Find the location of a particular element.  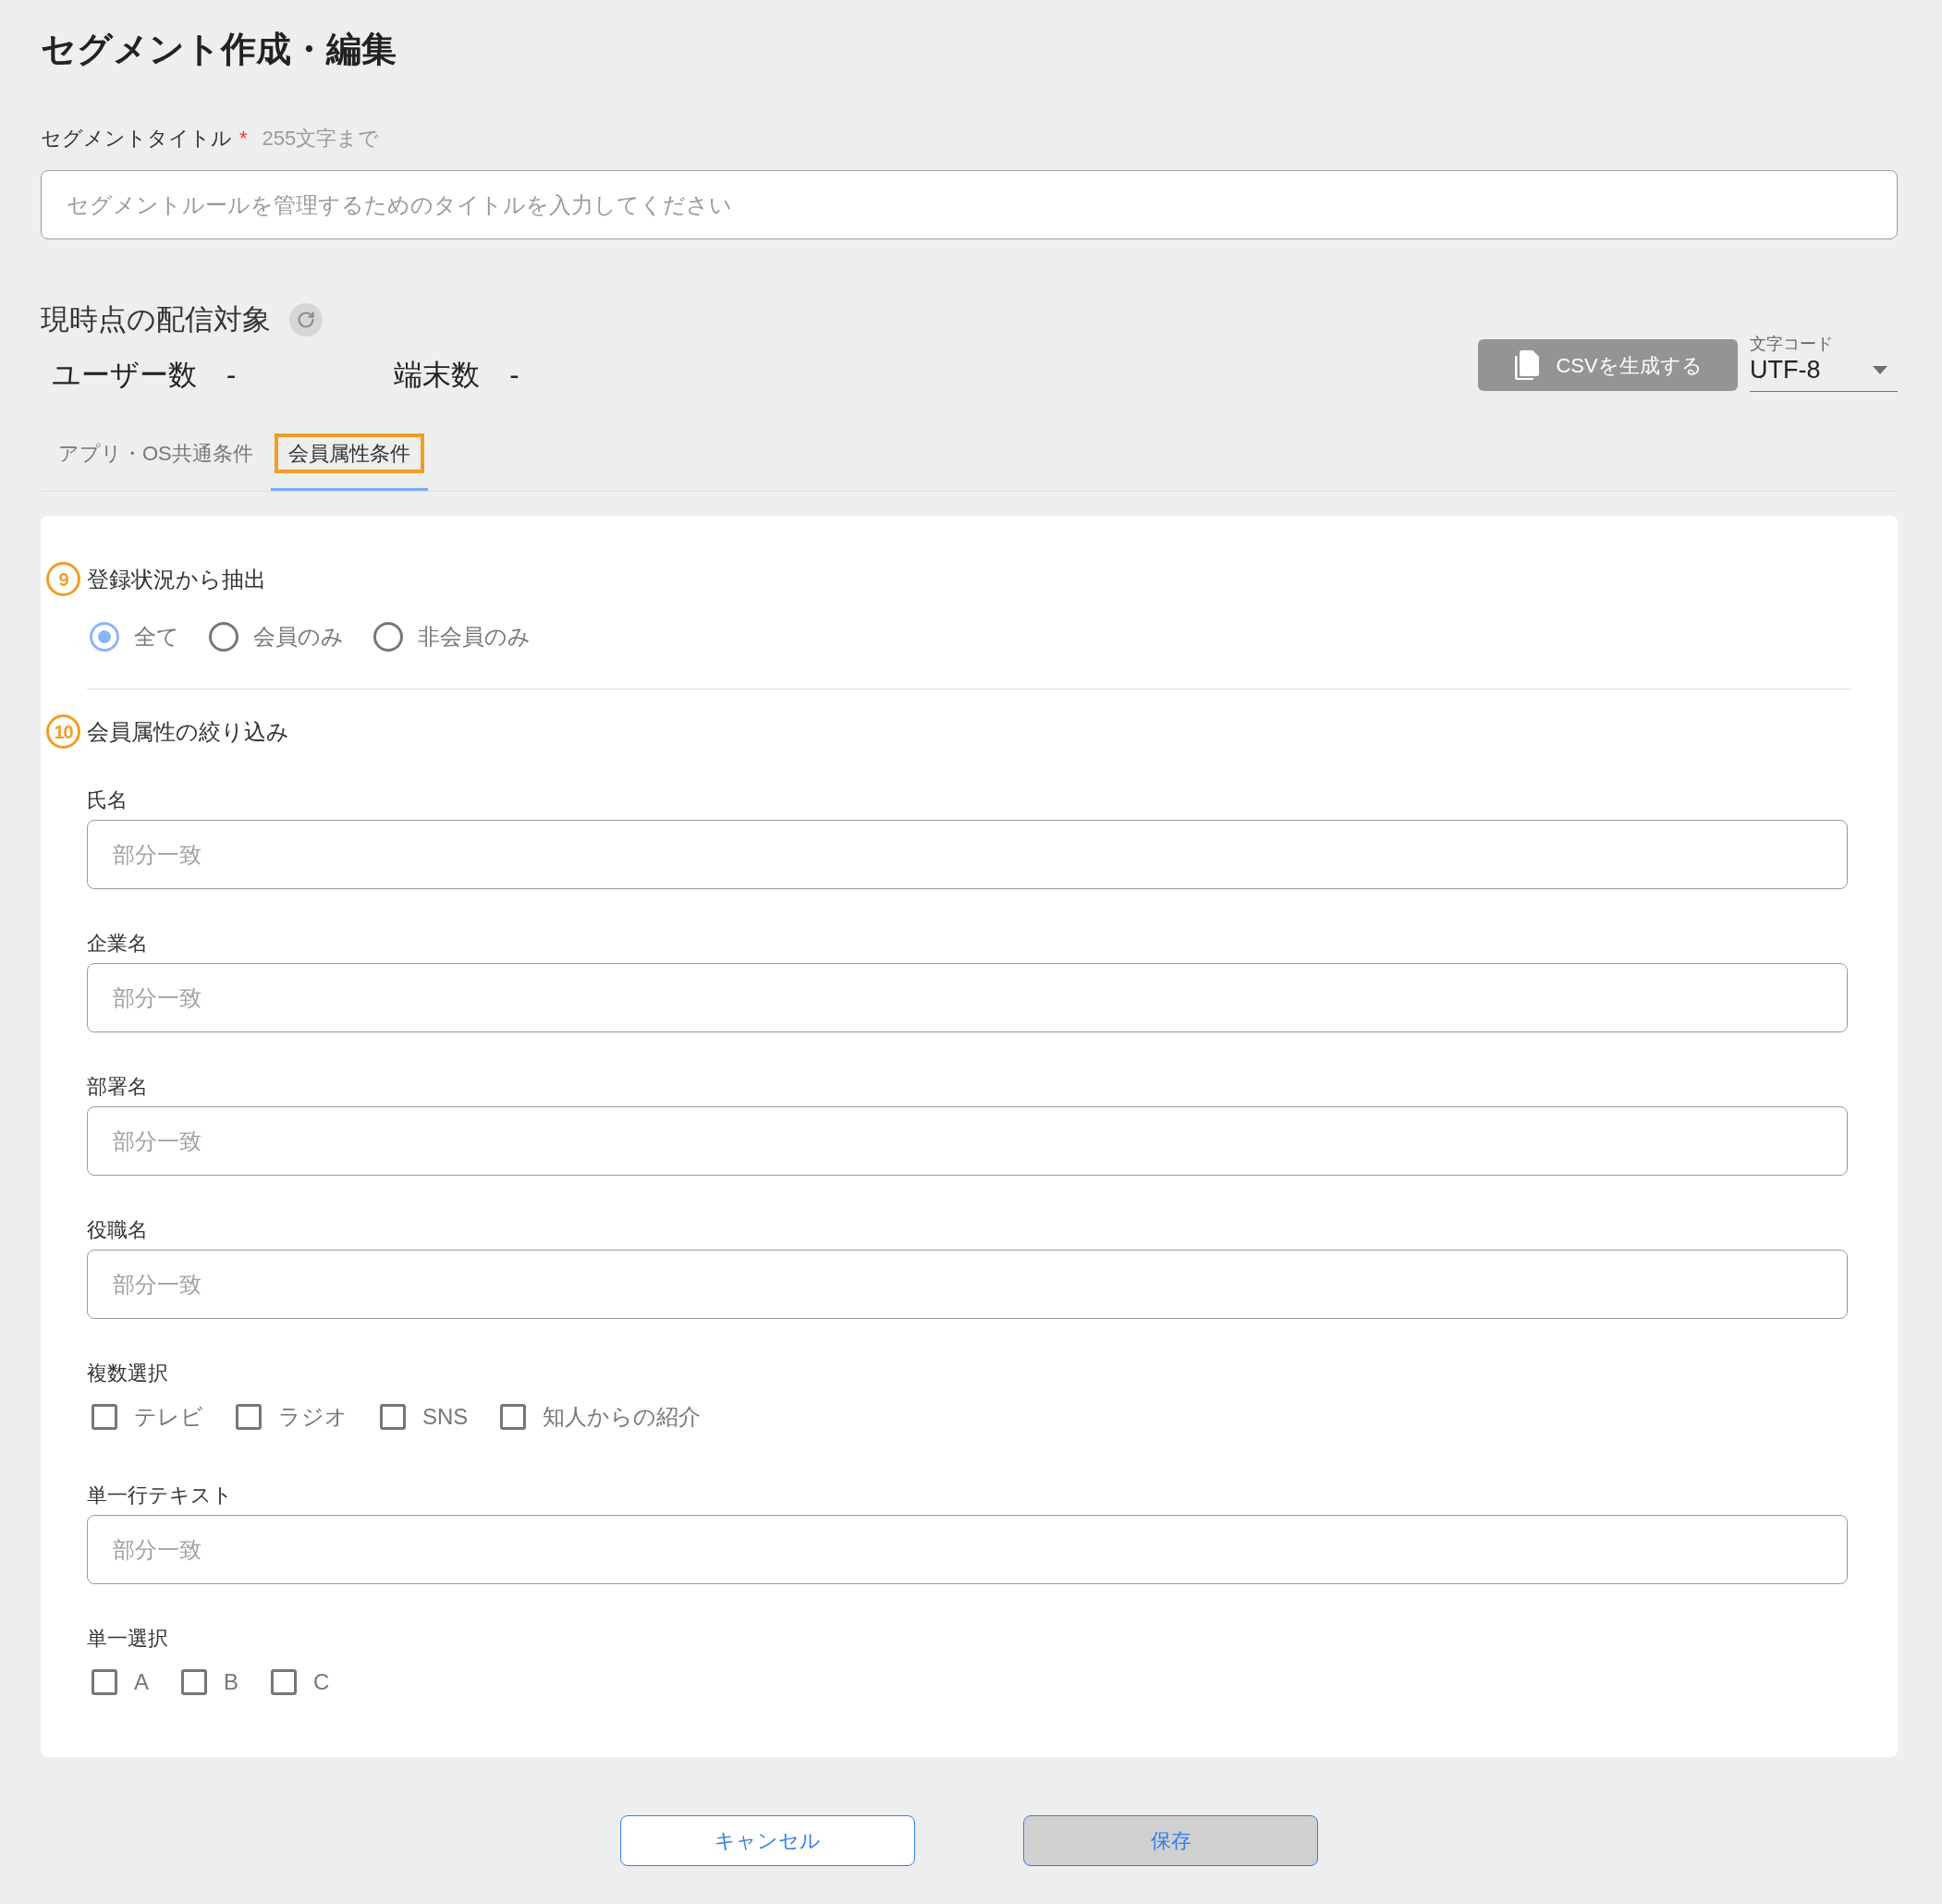

section-title: 会員属性の絞り込み is located at coordinates (188, 731).